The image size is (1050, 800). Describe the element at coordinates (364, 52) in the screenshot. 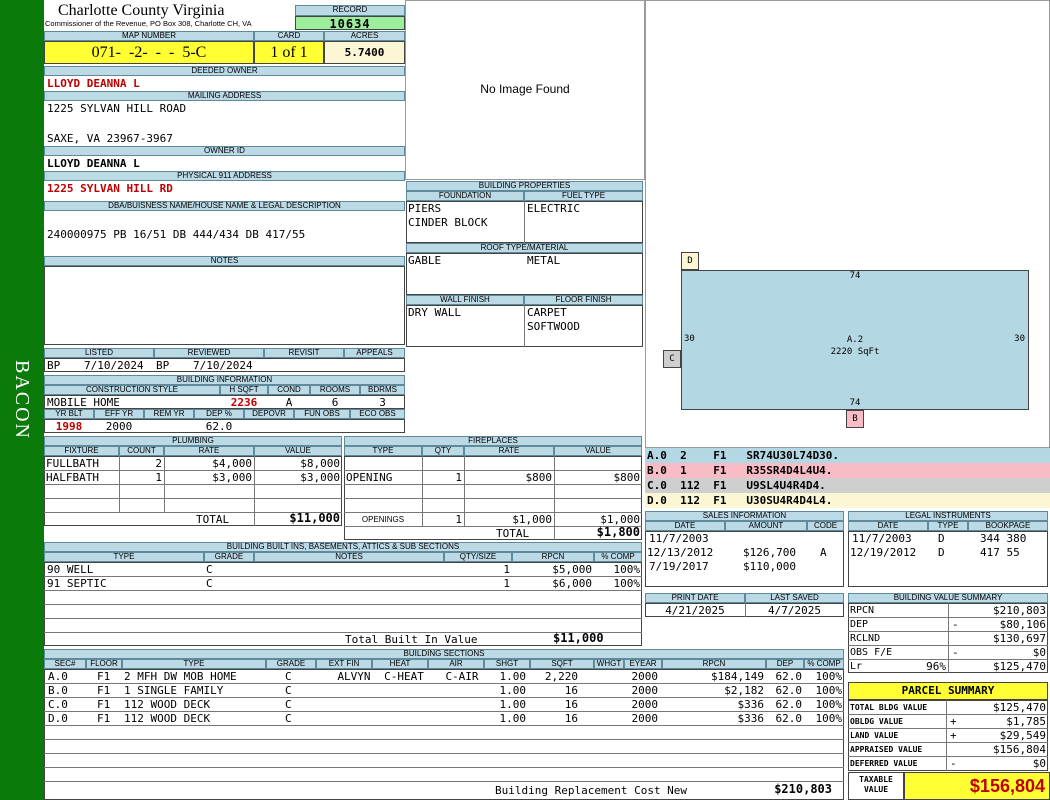

I see `acres-value: 5.7400` at that location.